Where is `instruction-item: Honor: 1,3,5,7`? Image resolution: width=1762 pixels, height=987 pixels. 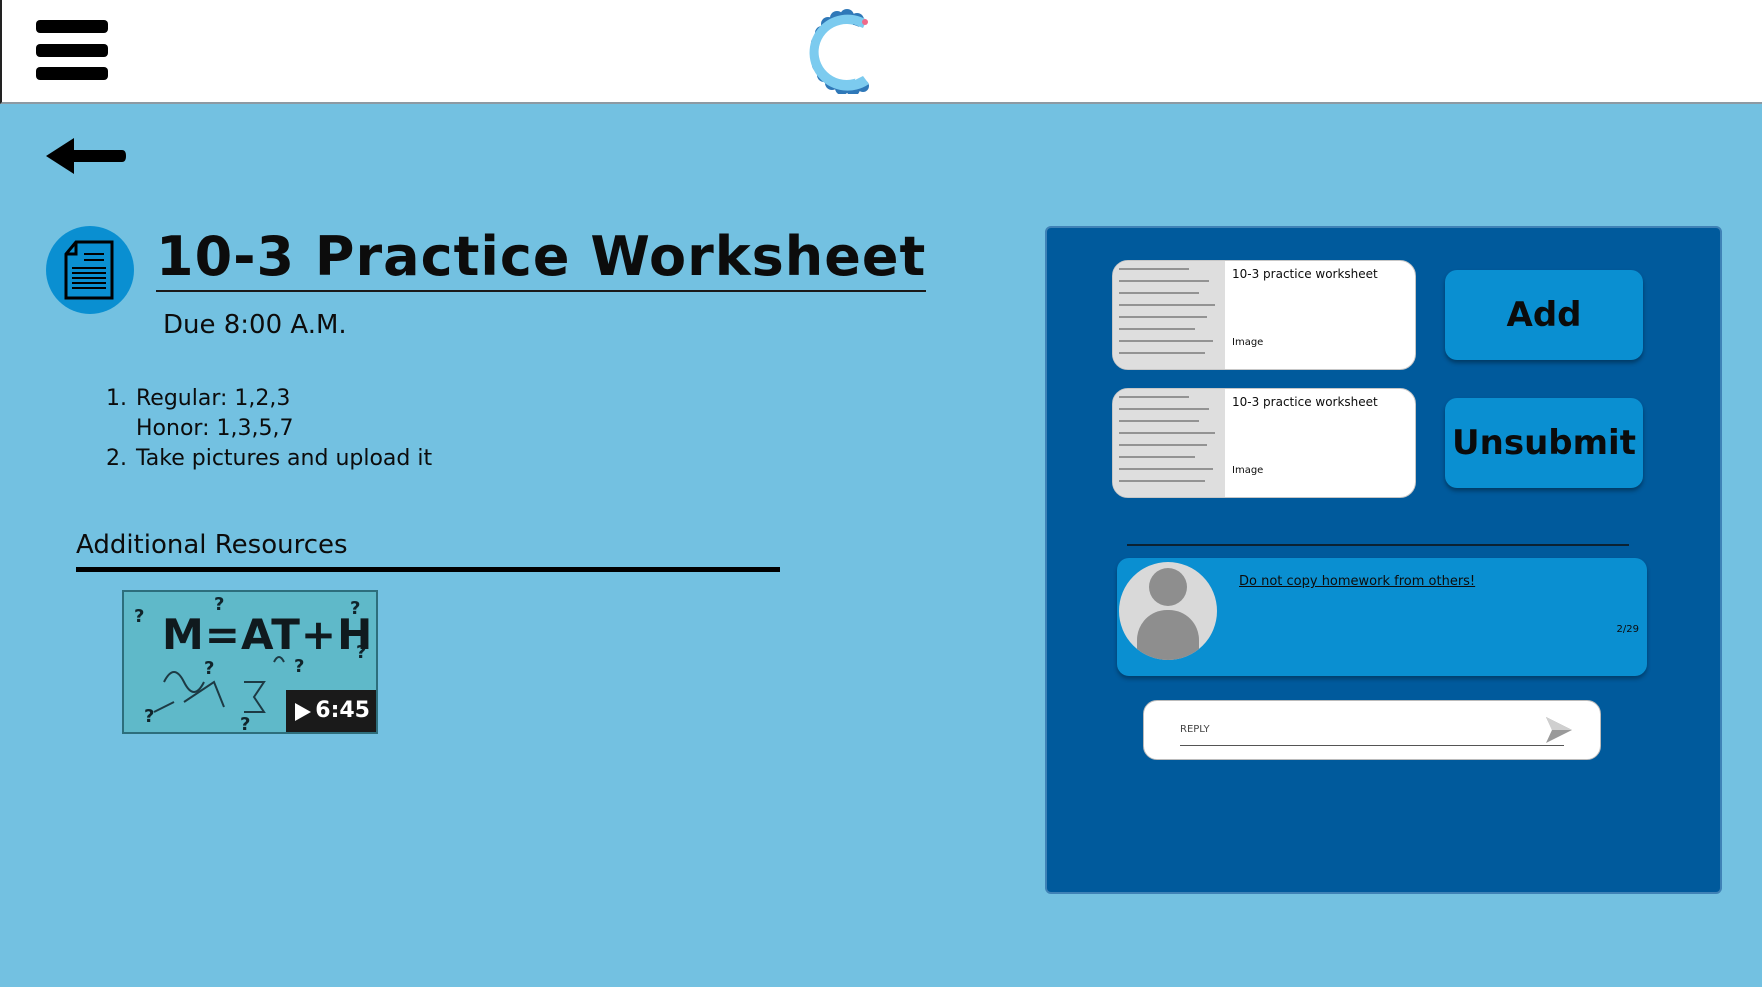
instruction-item: Honor: 1,3,5,7 is located at coordinates (269, 429).